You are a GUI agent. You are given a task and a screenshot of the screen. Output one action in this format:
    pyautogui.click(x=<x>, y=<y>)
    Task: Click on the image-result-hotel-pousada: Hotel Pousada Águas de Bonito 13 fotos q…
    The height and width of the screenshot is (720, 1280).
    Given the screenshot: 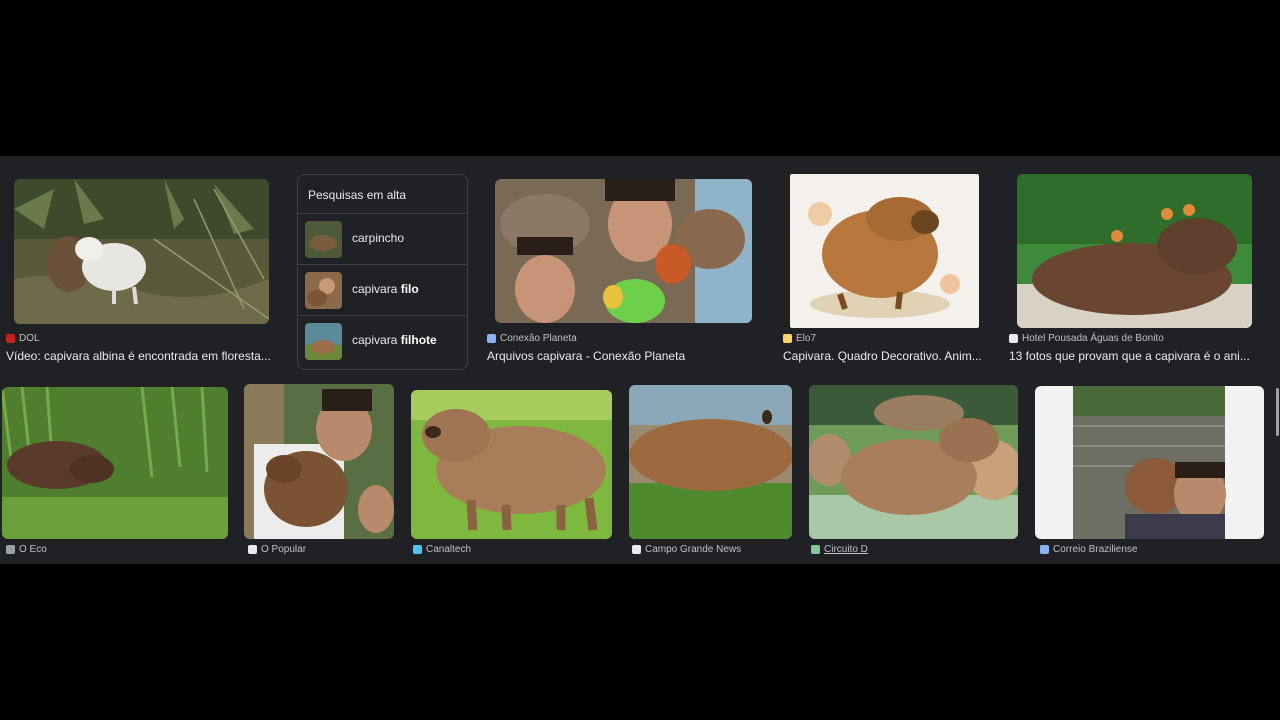 What is the action you would take?
    pyautogui.click(x=1133, y=263)
    